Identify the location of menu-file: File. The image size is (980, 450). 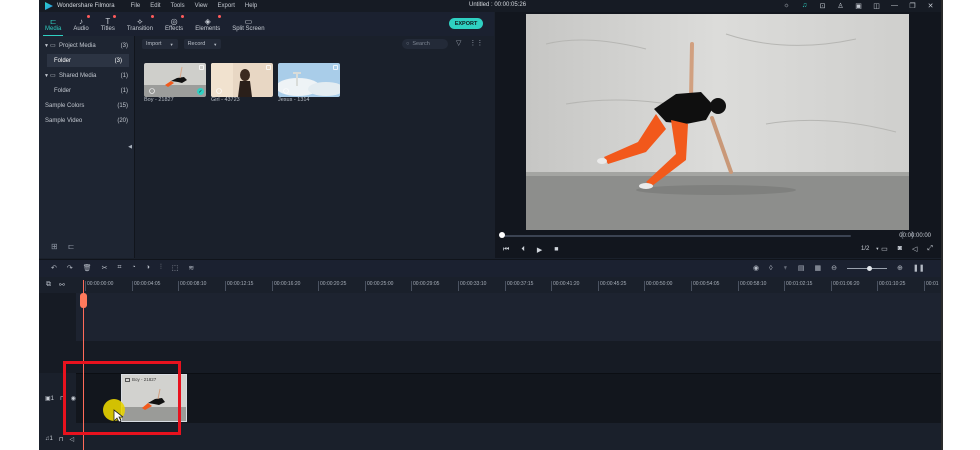
(136, 6).